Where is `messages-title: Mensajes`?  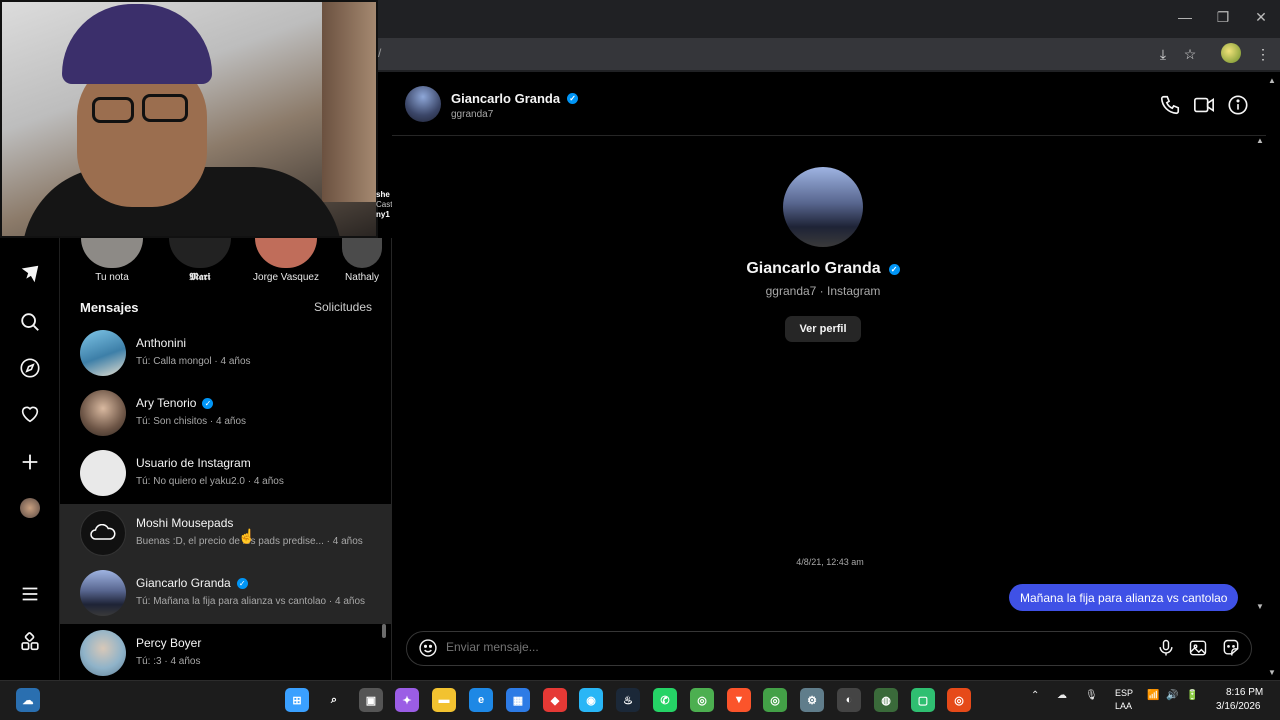
messages-title: Mensajes is located at coordinates (109, 307).